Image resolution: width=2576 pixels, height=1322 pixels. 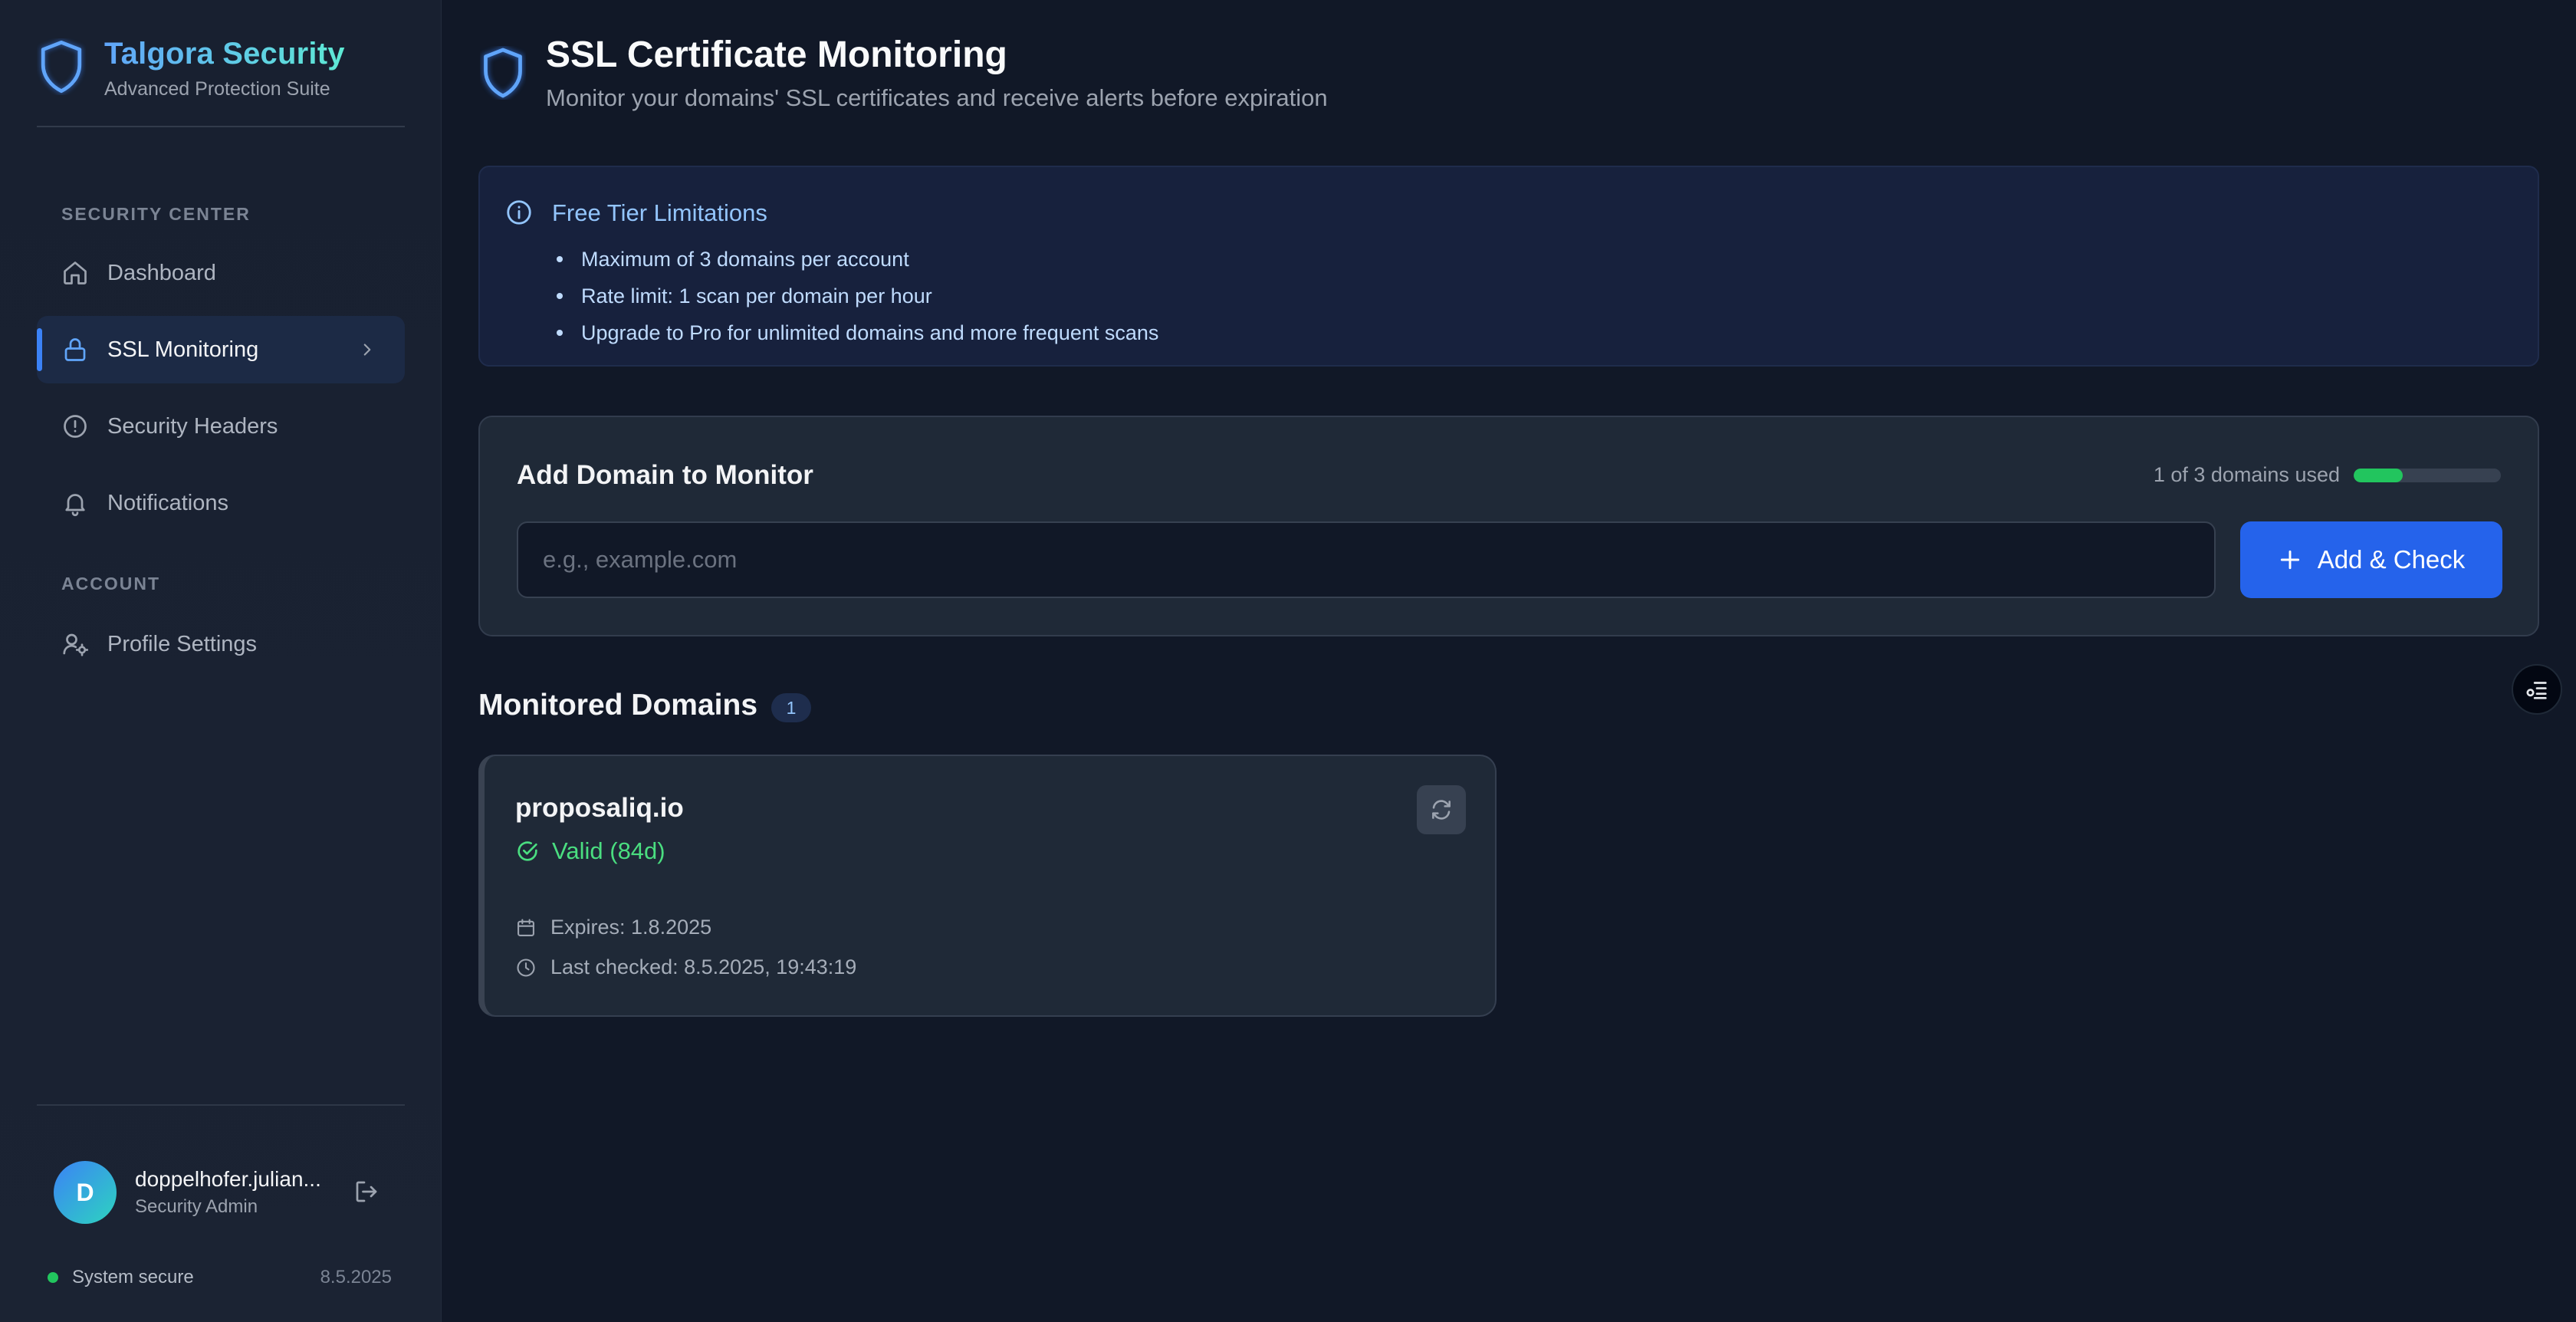 What do you see at coordinates (703, 966) in the screenshot?
I see `last-checked-text: Last checked: 8.5.2025, 19:43:19` at bounding box center [703, 966].